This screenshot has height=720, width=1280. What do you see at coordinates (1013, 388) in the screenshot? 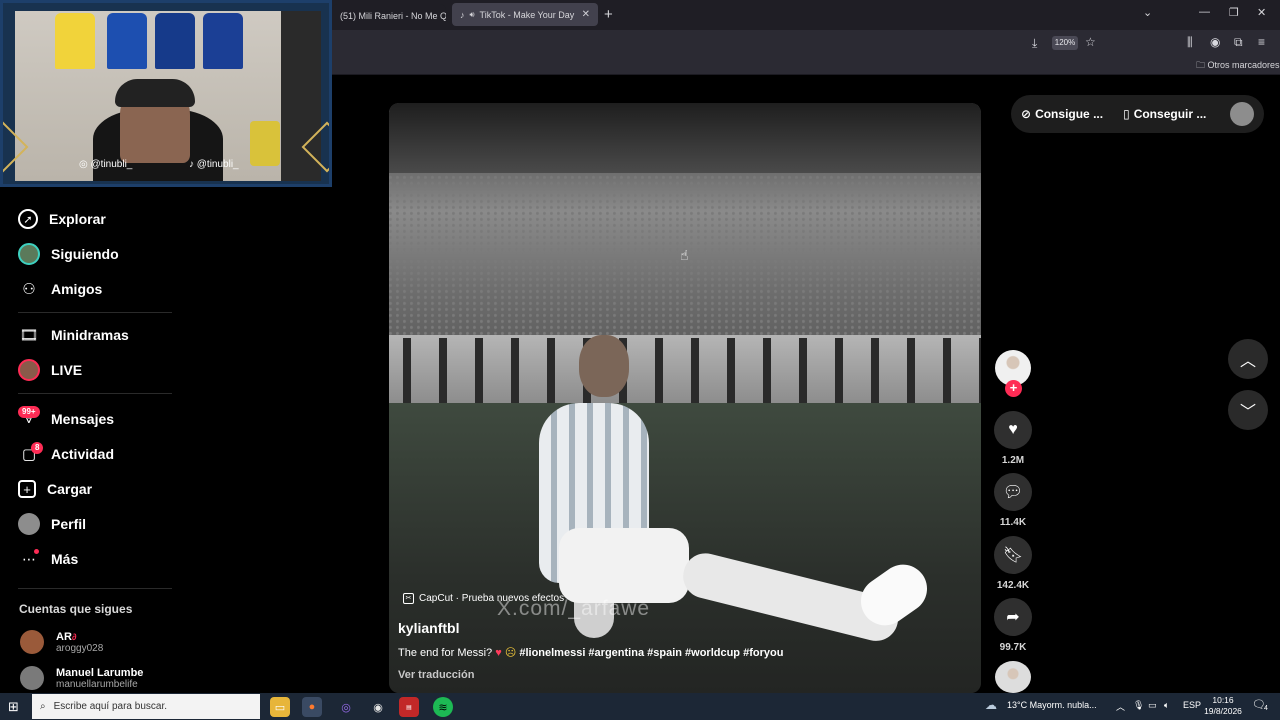
I see `follow-button: +` at bounding box center [1013, 388].